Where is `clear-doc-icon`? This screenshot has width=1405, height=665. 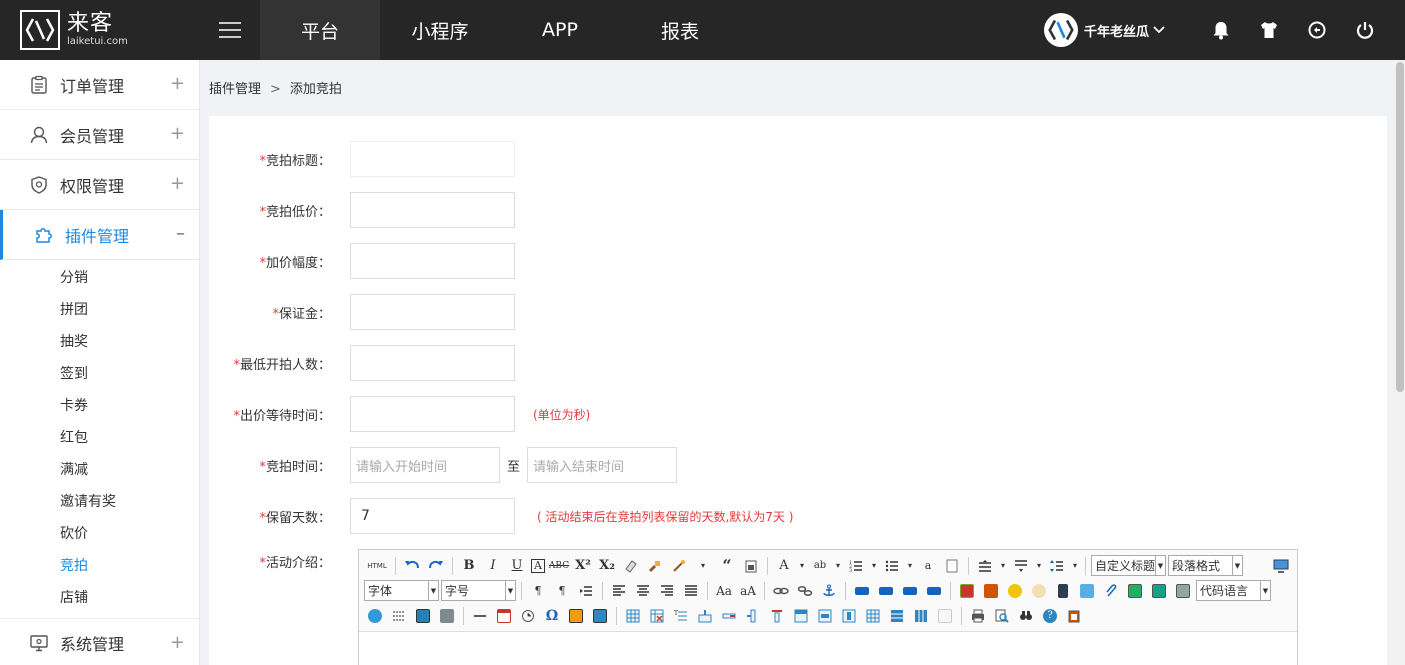 clear-doc-icon is located at coordinates (952, 566).